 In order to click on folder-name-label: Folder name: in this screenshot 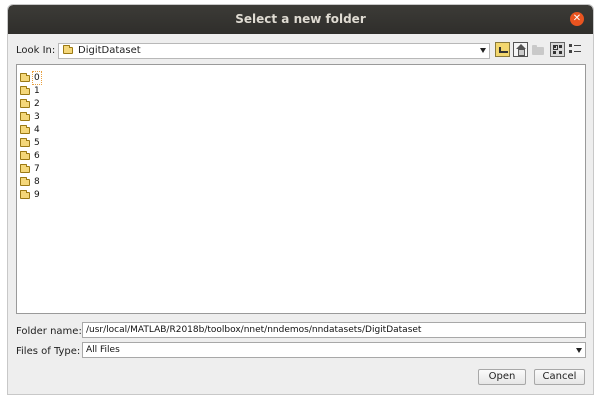, I will do `click(49, 331)`.